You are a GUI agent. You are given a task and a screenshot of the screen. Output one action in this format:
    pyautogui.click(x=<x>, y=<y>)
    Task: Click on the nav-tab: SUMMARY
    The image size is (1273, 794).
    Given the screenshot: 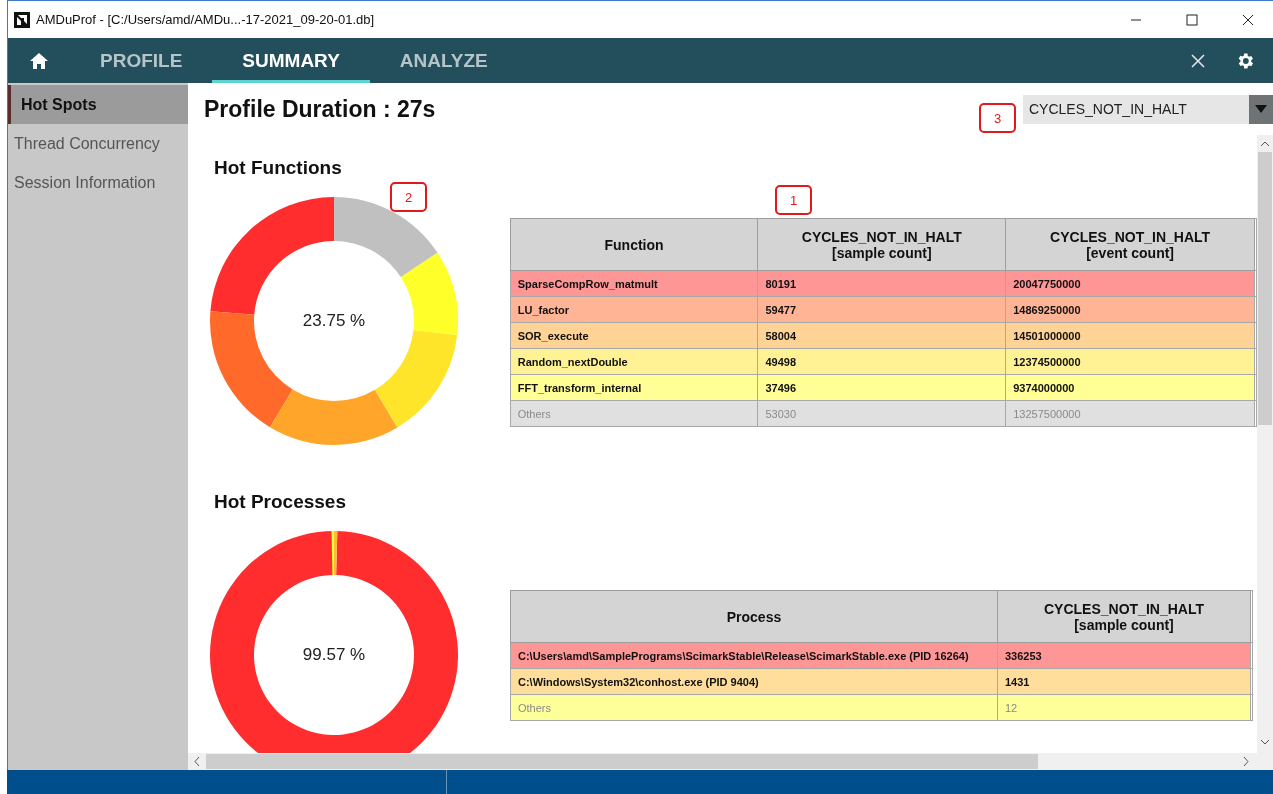 What is the action you would take?
    pyautogui.click(x=291, y=60)
    